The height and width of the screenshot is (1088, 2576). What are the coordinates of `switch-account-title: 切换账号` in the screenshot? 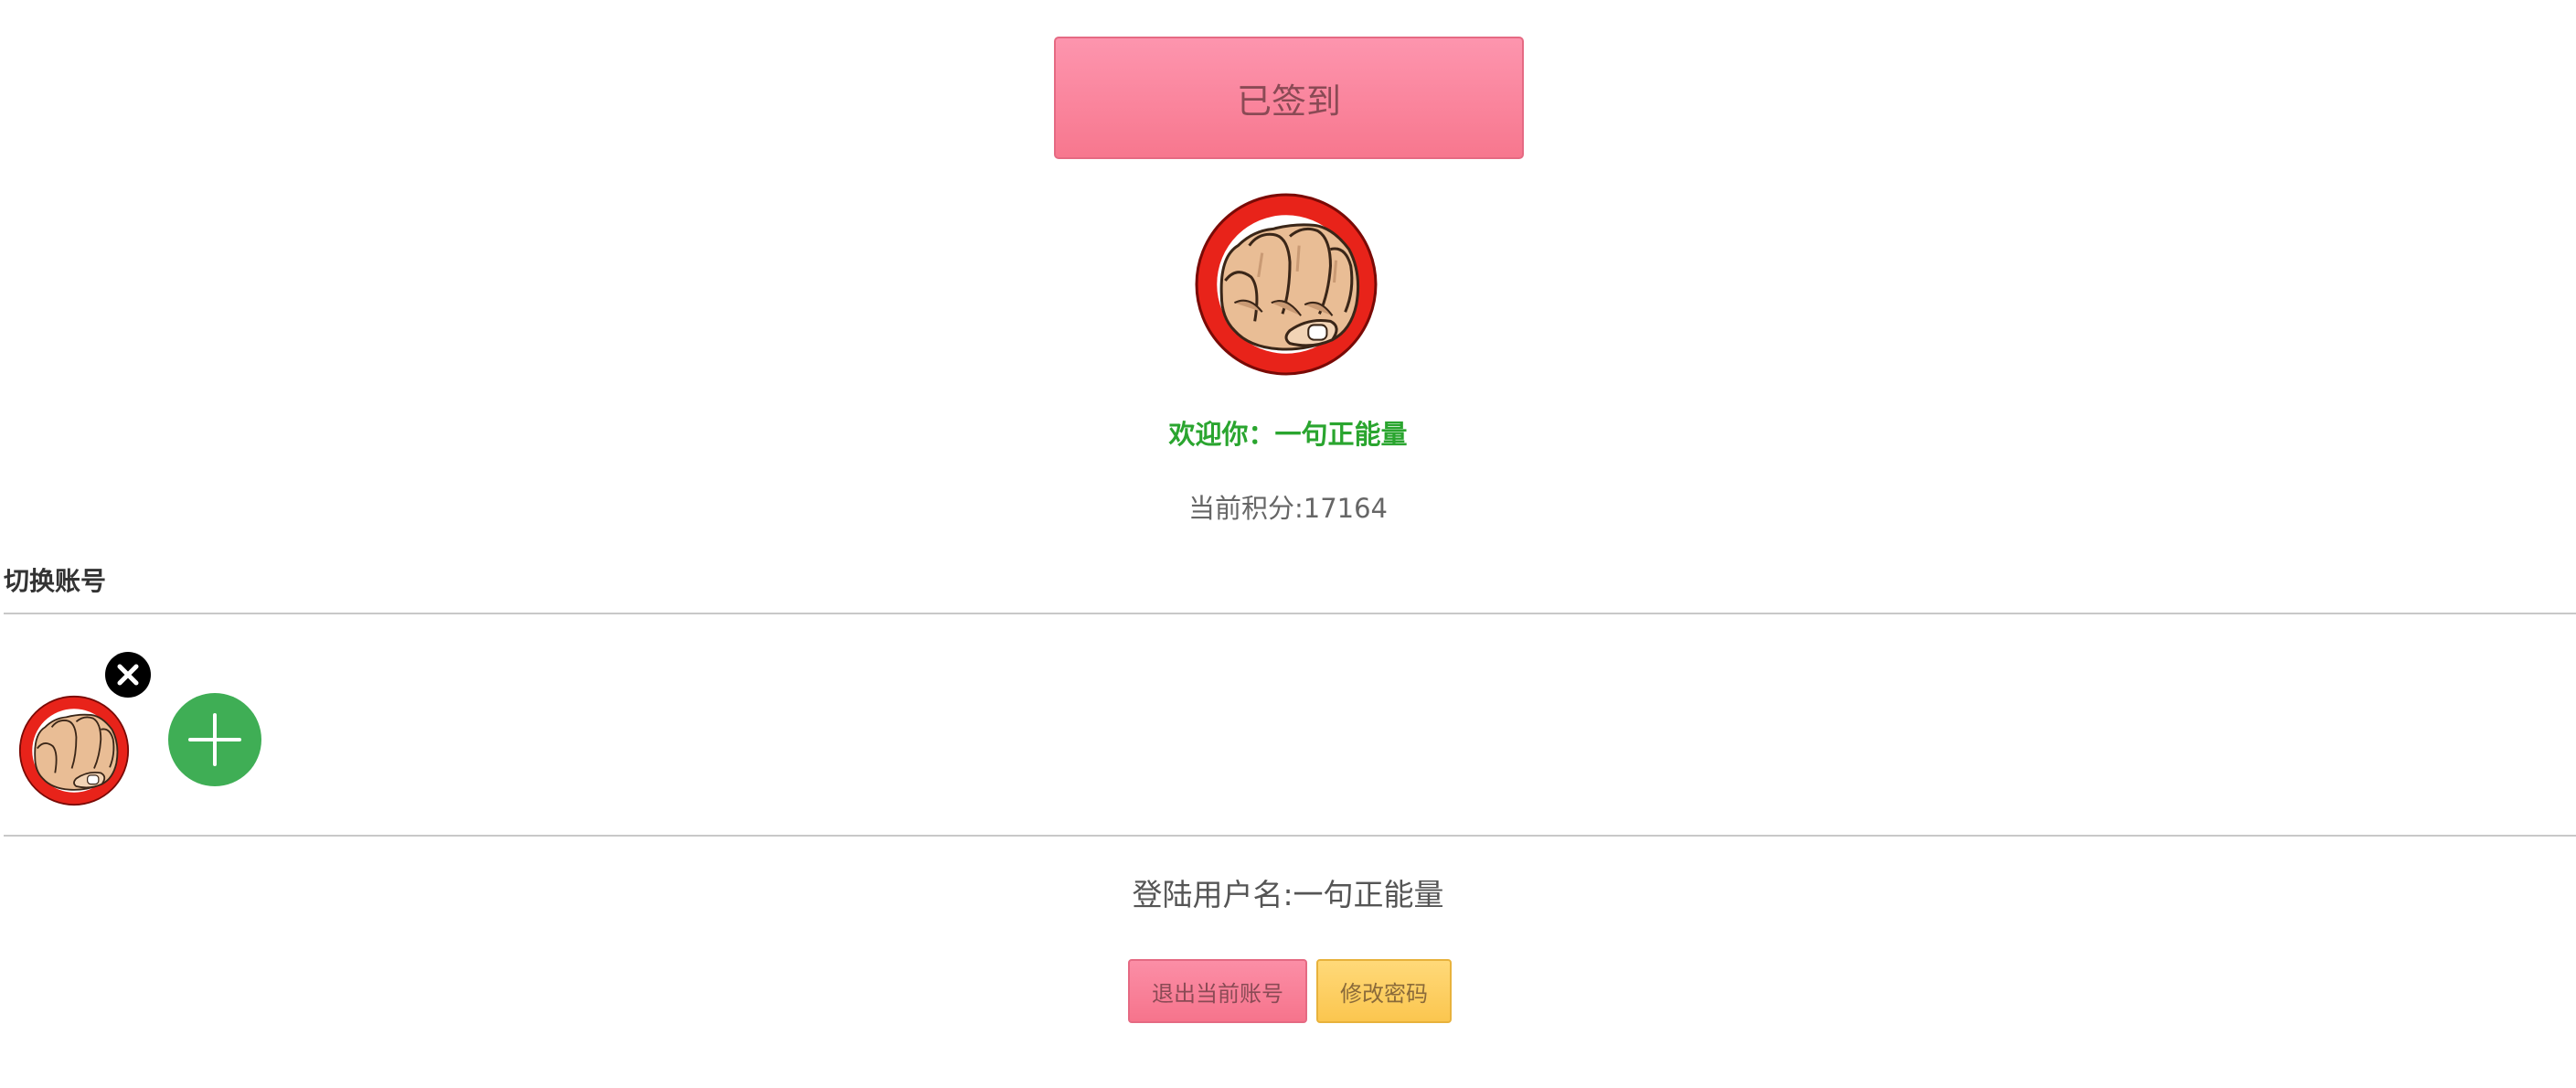 It's located at (55, 581).